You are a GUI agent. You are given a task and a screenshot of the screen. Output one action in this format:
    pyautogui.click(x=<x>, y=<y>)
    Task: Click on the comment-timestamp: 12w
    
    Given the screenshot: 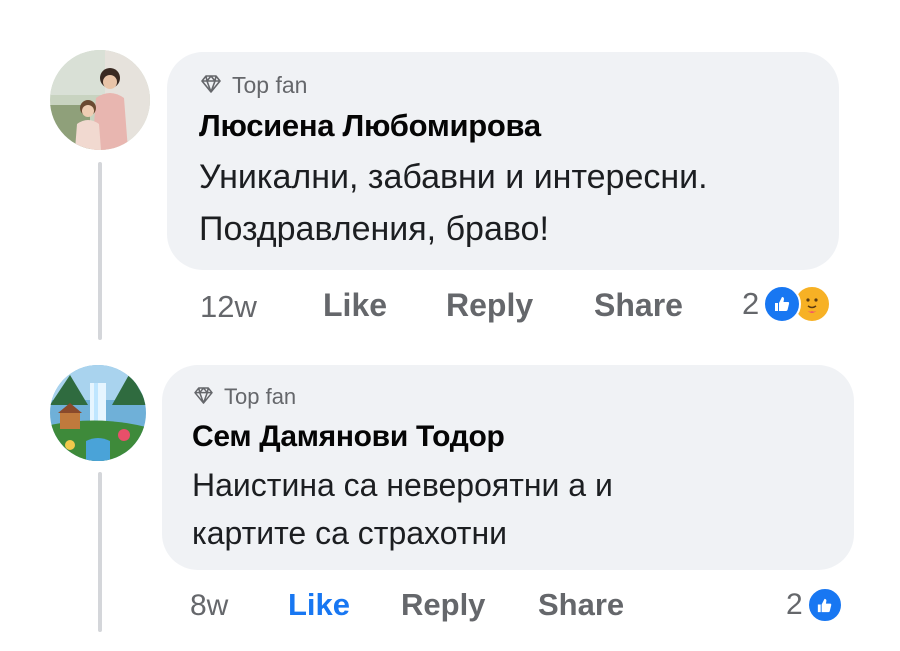 What is the action you would take?
    pyautogui.click(x=228, y=307)
    